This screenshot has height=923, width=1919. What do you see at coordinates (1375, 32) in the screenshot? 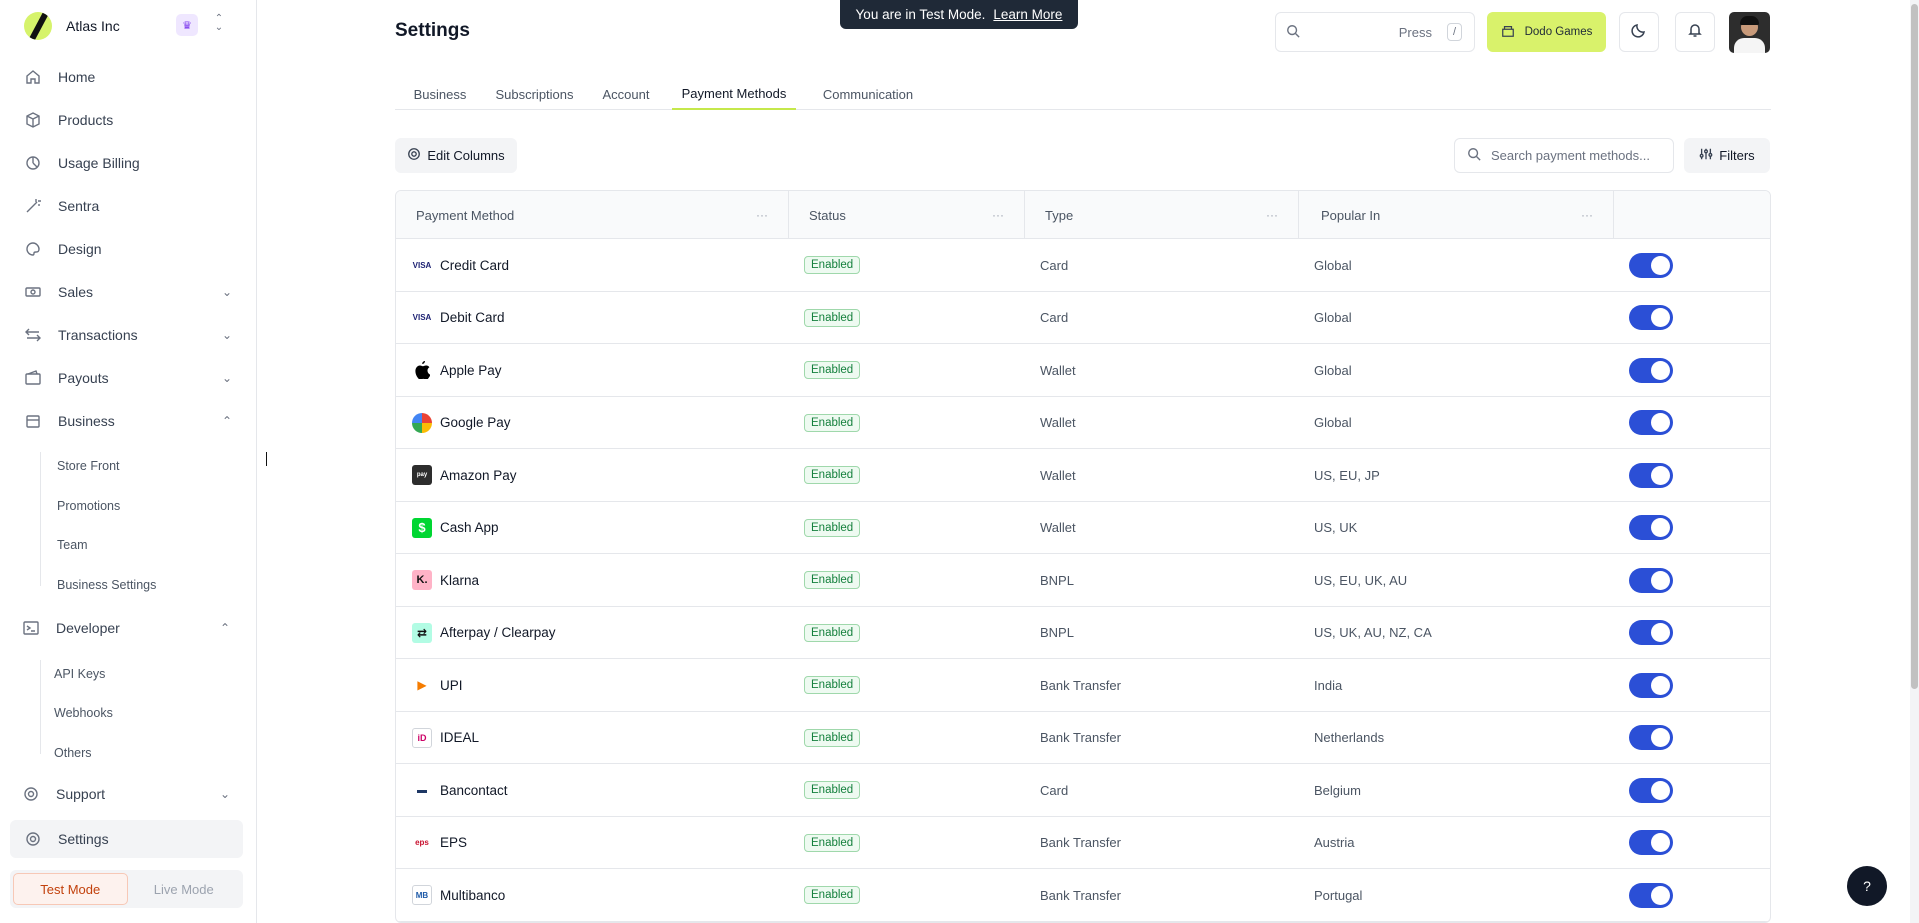
I see `global-search: Press /` at bounding box center [1375, 32].